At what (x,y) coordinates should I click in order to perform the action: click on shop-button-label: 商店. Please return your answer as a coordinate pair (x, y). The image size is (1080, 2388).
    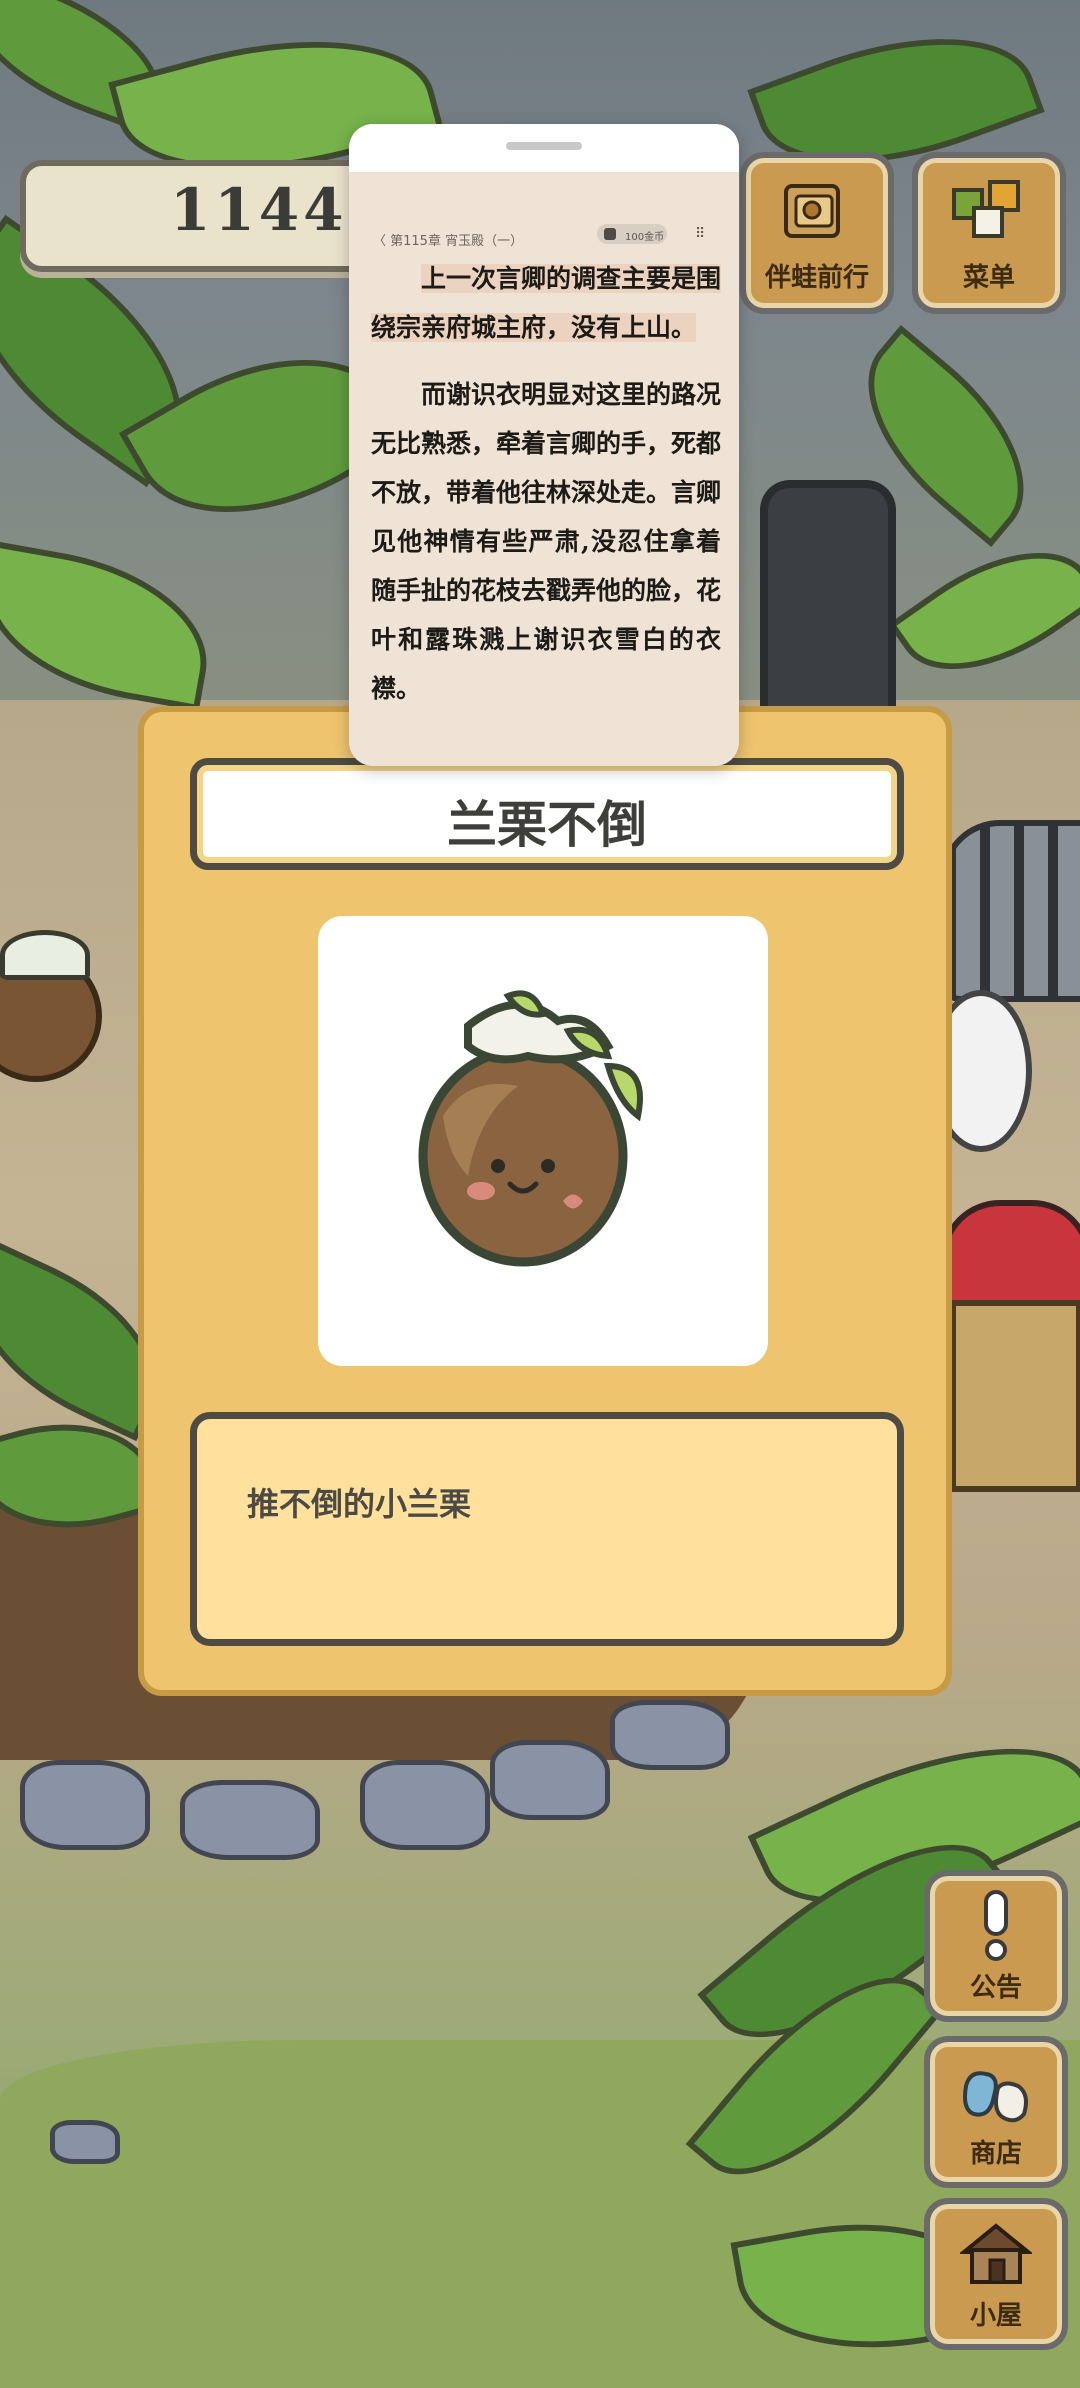
    Looking at the image, I should click on (995, 2154).